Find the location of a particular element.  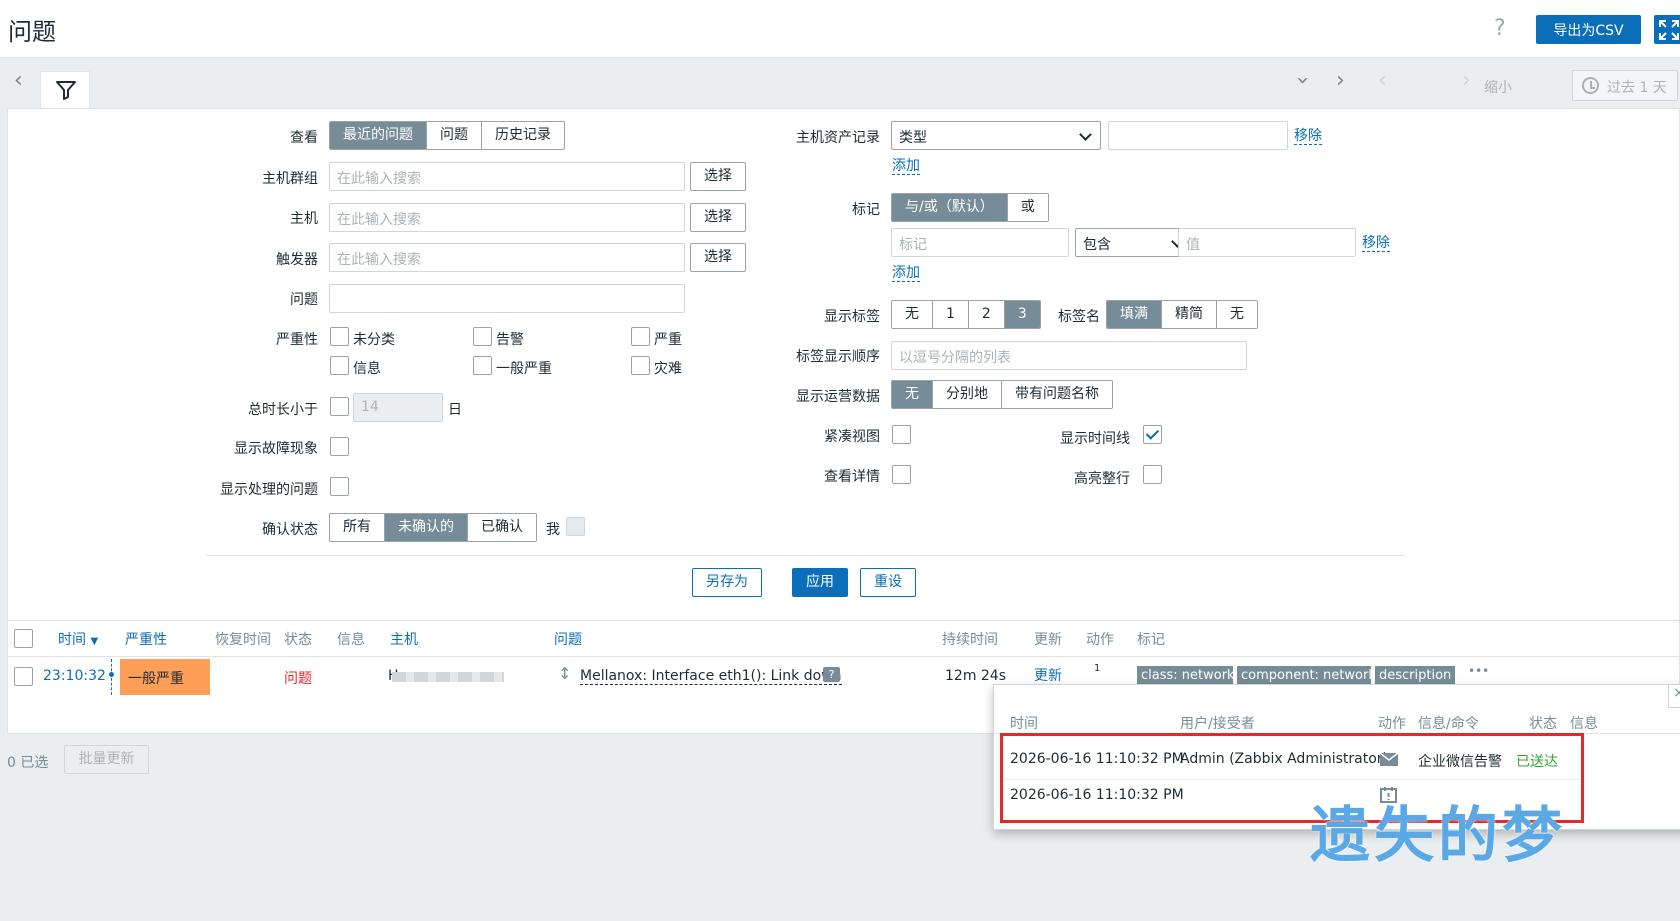

host-groups-input: 在此输入搜索 is located at coordinates (507, 176).